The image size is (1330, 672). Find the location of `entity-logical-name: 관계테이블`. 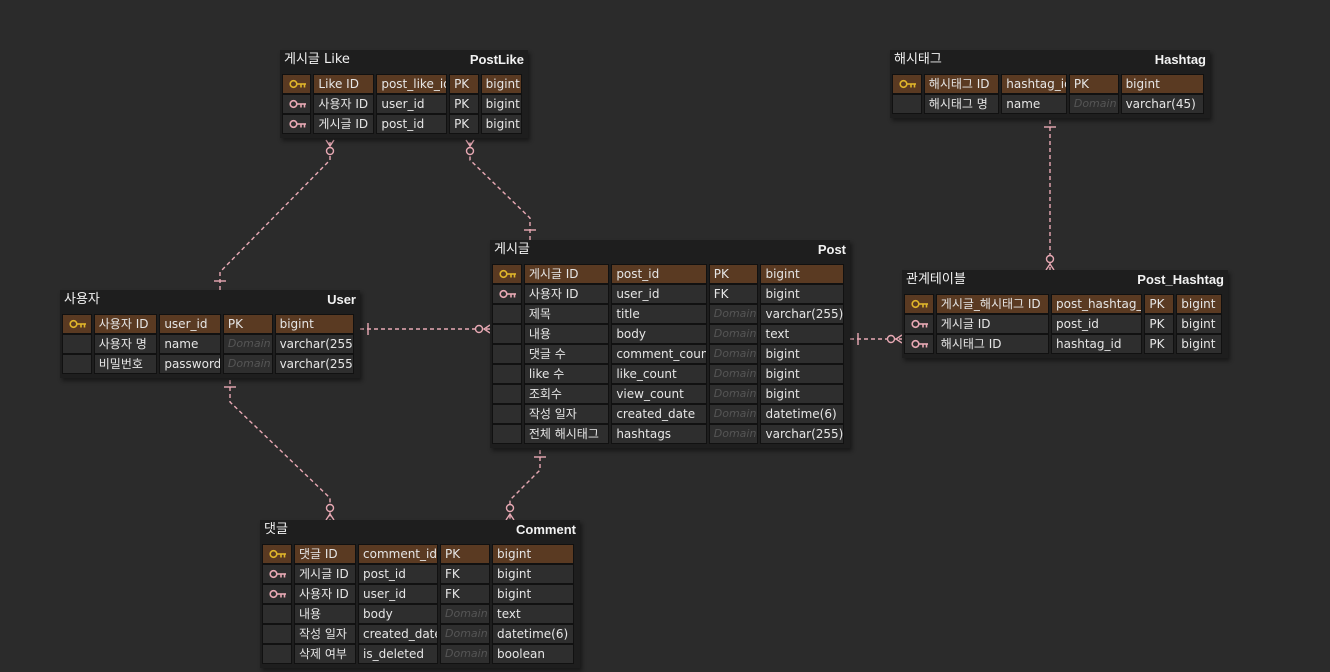

entity-logical-name: 관계테이블 is located at coordinates (936, 279).